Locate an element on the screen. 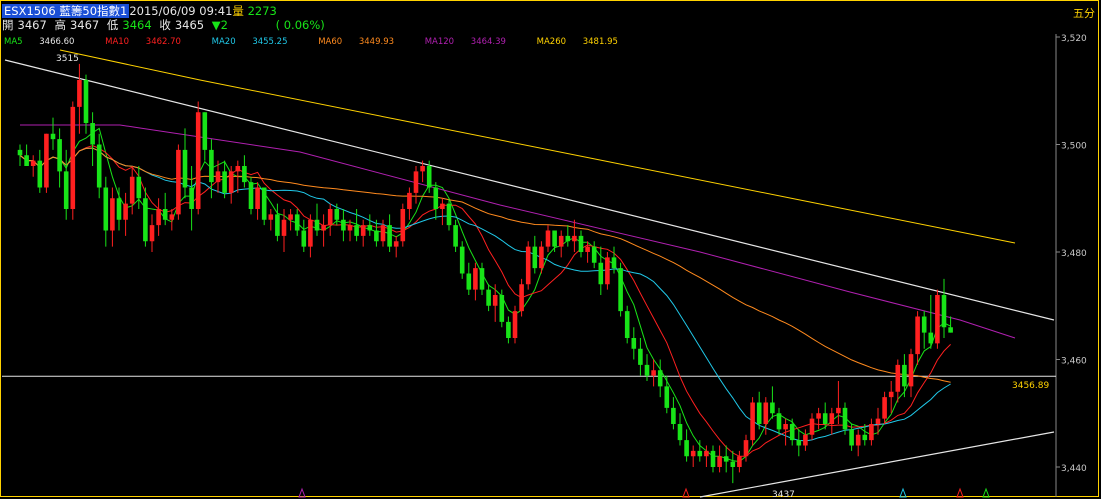 This screenshot has height=499, width=1101. y-tick-label: 3,520 is located at coordinates (1074, 39).